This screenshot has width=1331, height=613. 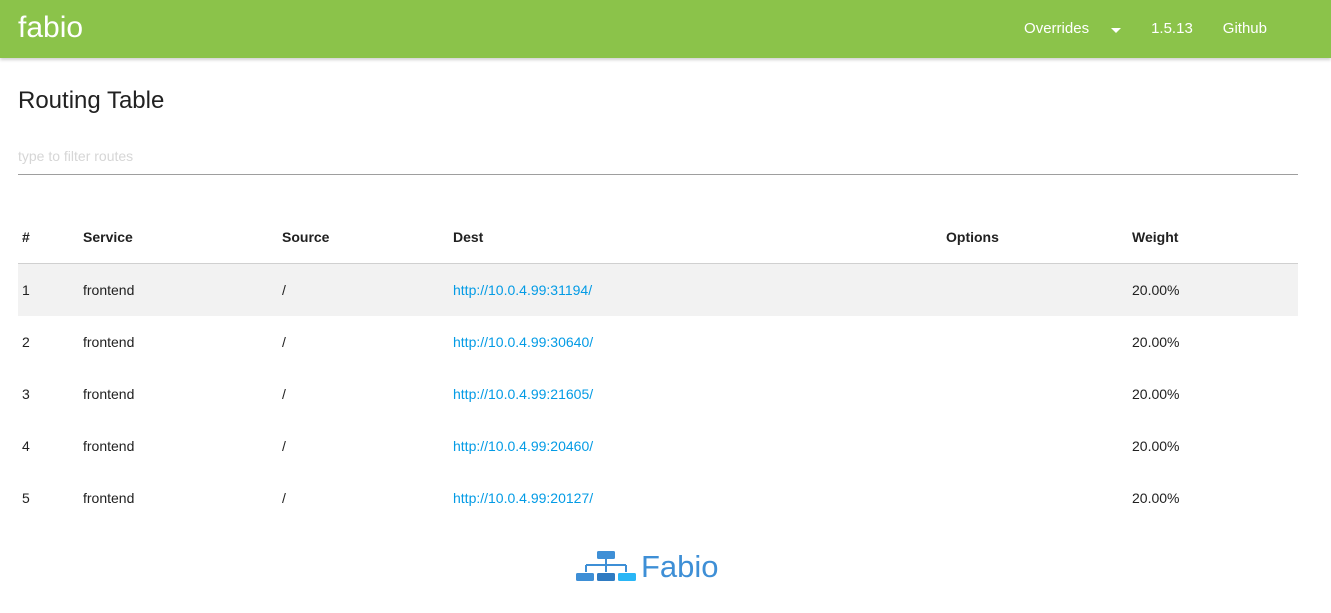 I want to click on route-number: 1, so click(x=48, y=289).